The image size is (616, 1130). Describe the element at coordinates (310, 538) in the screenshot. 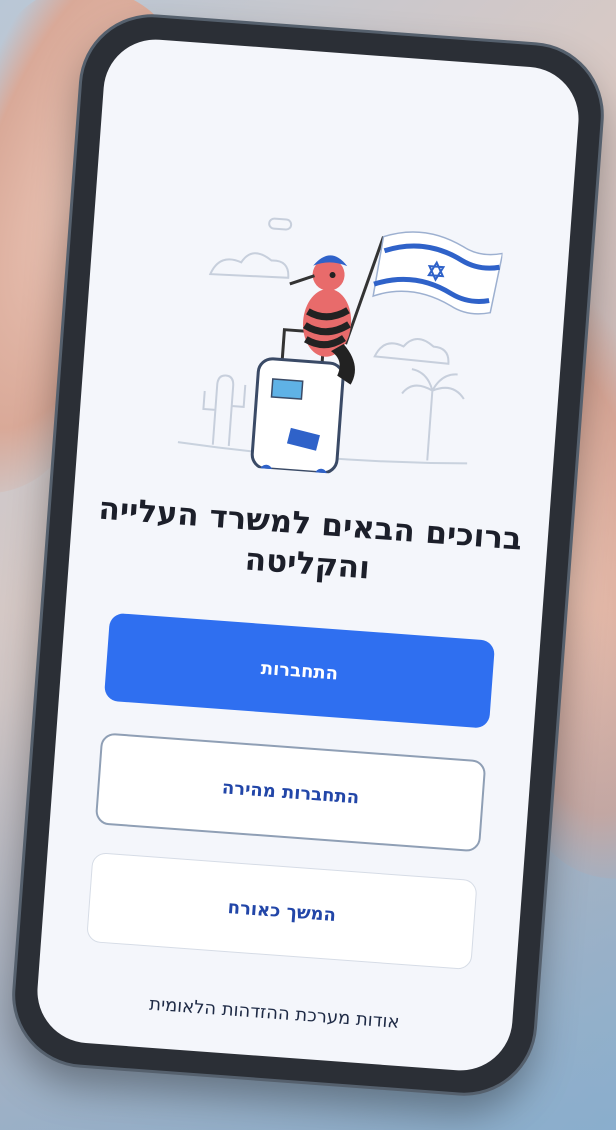

I see `welcome-title: ברוכים הבאים למשרד העלייה והקליטה` at that location.